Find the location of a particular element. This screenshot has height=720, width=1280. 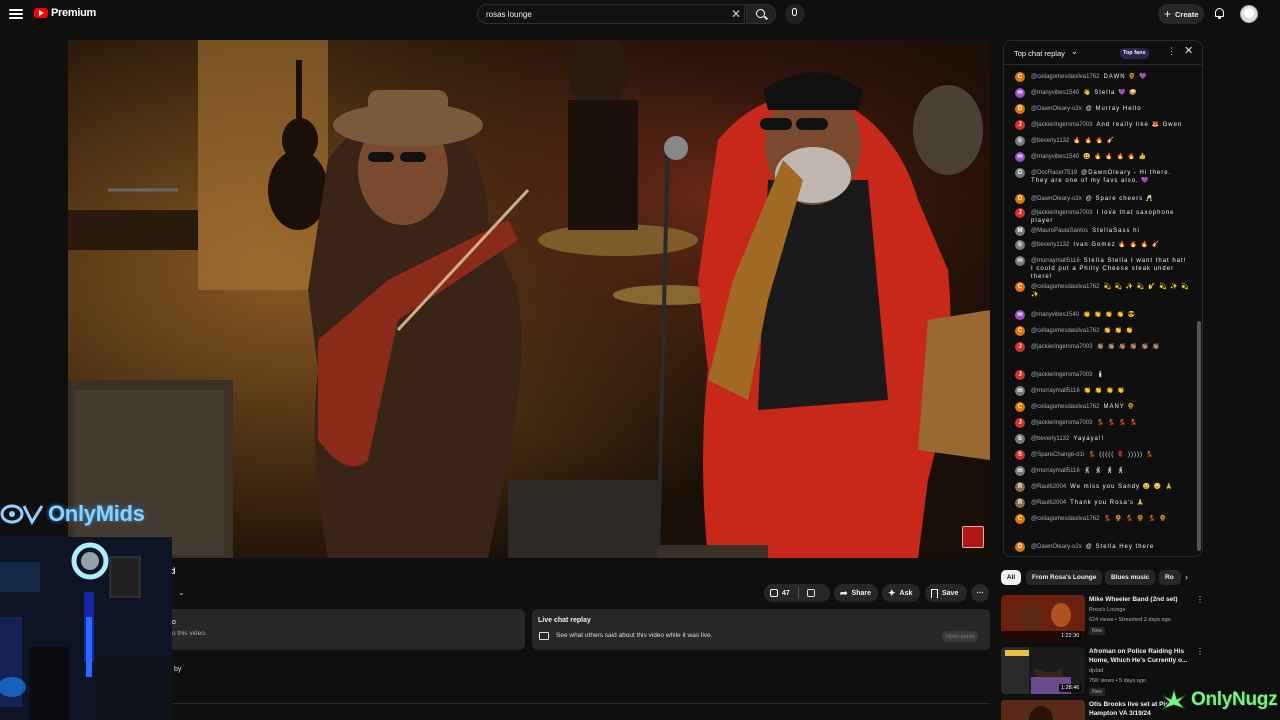

share-button: ➦ Share is located at coordinates (856, 593).